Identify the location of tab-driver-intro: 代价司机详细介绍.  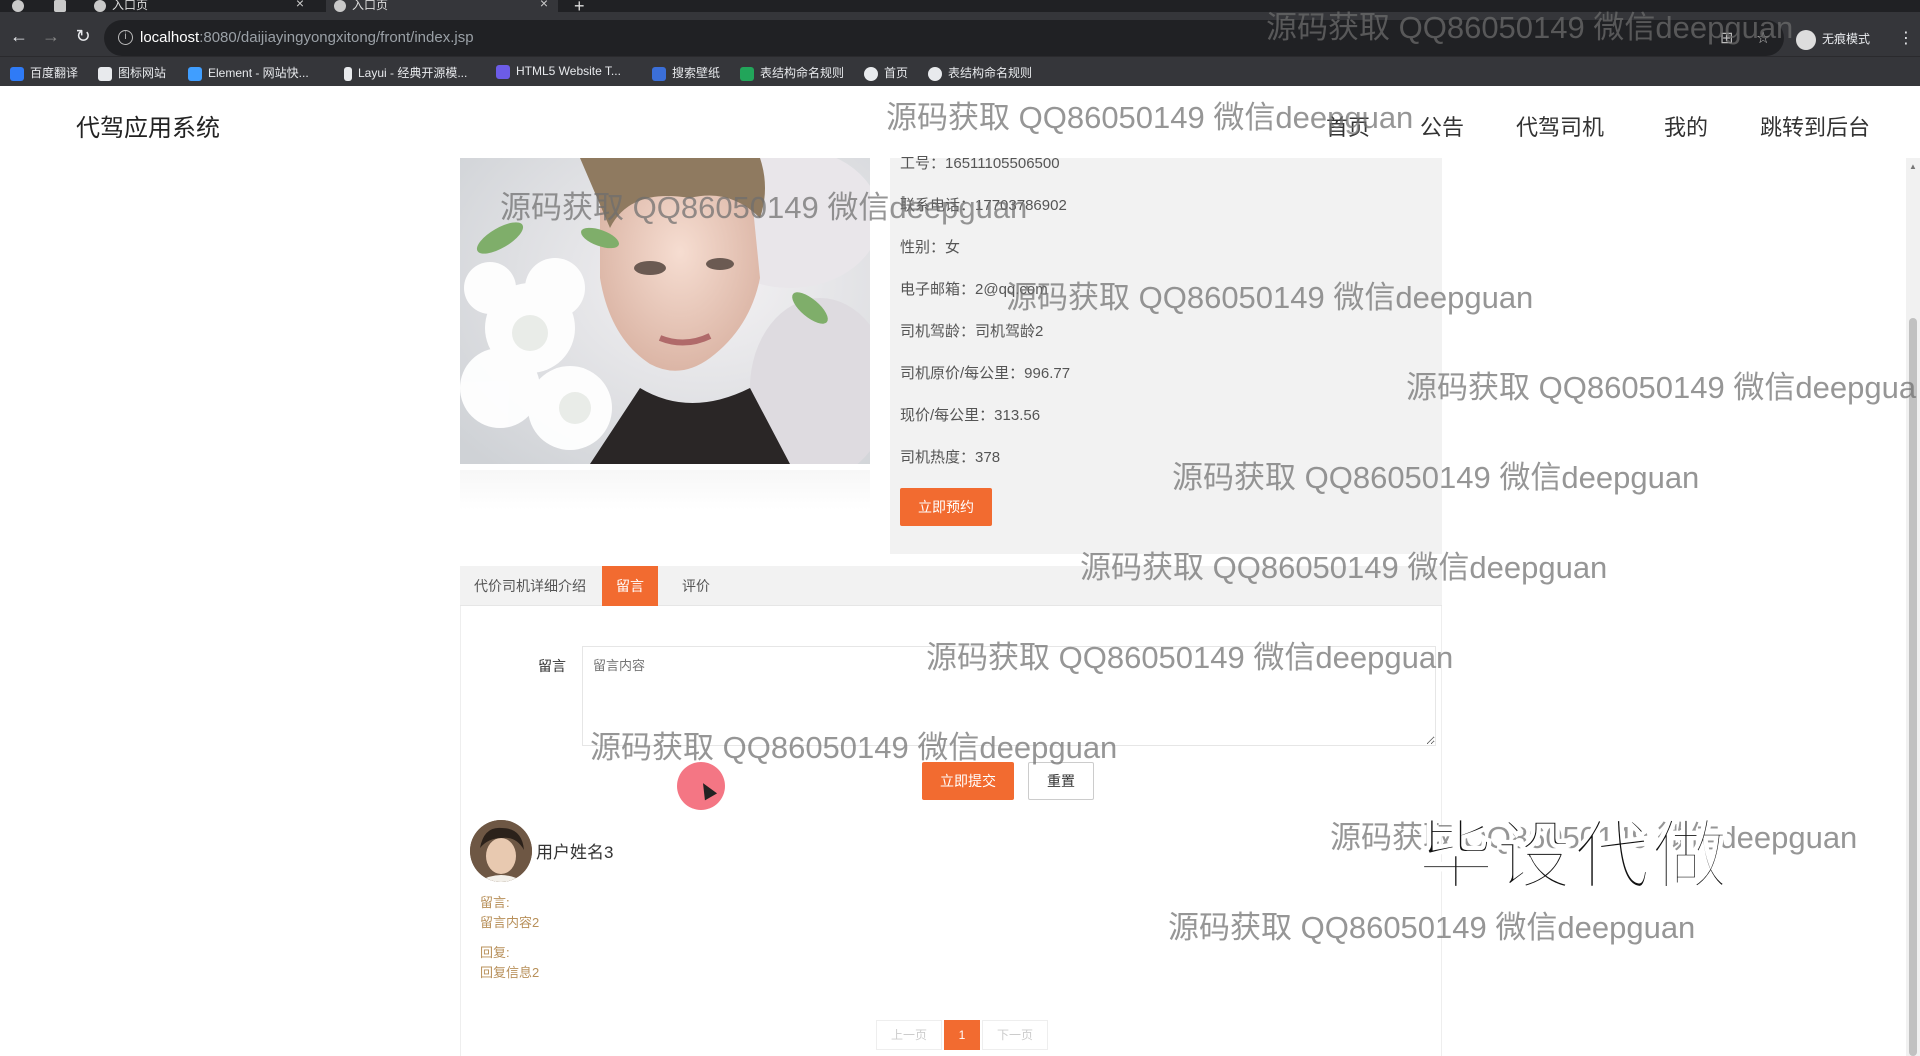
(530, 586).